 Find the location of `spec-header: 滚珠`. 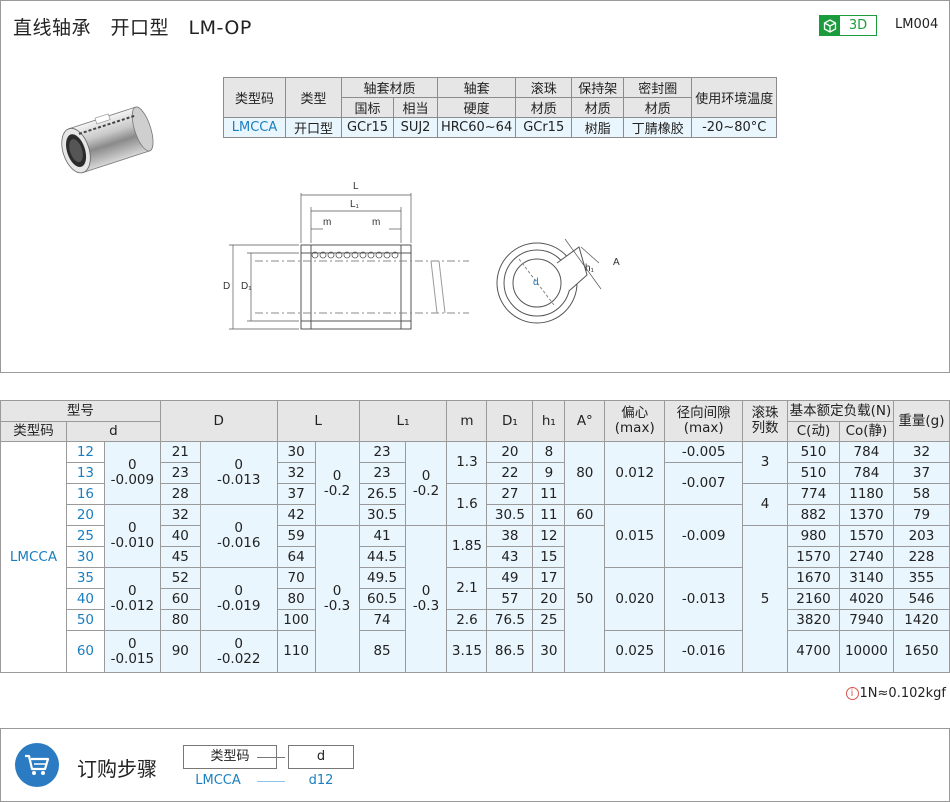

spec-header: 滚珠 is located at coordinates (544, 87).